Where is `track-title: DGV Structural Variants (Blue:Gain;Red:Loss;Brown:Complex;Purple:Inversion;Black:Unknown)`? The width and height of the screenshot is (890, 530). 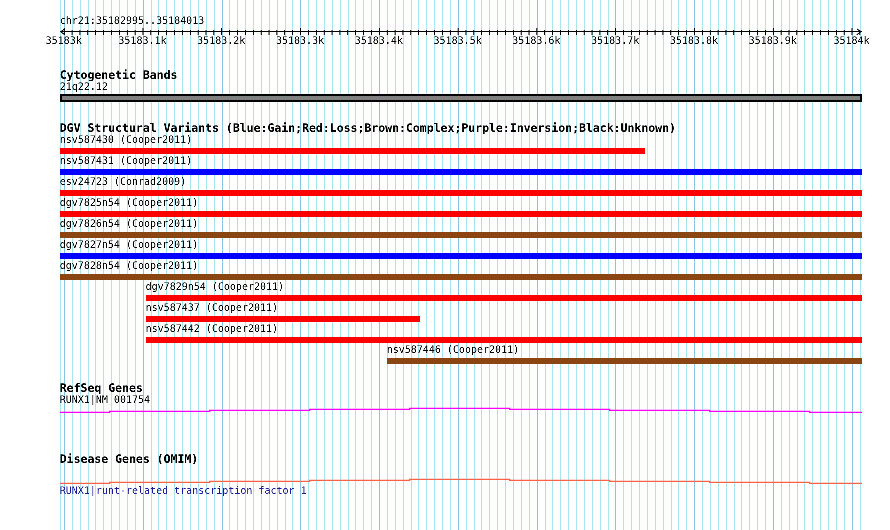
track-title: DGV Structural Variants (Blue:Gain;Red:Loss;Brown:Complex;Purple:Inversion;Black:Unknown) is located at coordinates (368, 128).